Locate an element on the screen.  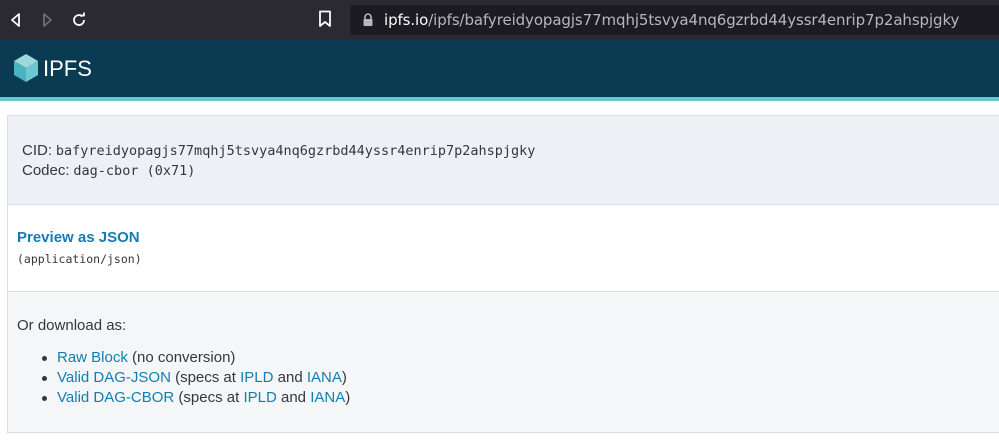
dag-json-close: ) is located at coordinates (344, 377).